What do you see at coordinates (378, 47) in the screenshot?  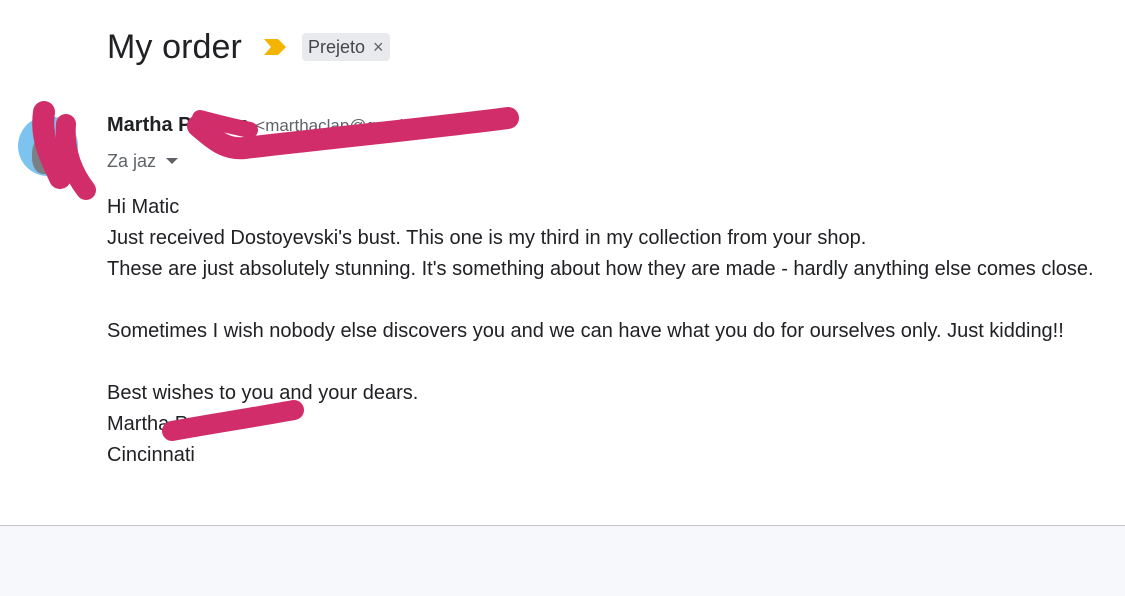 I see `remove-label-icon: ×` at bounding box center [378, 47].